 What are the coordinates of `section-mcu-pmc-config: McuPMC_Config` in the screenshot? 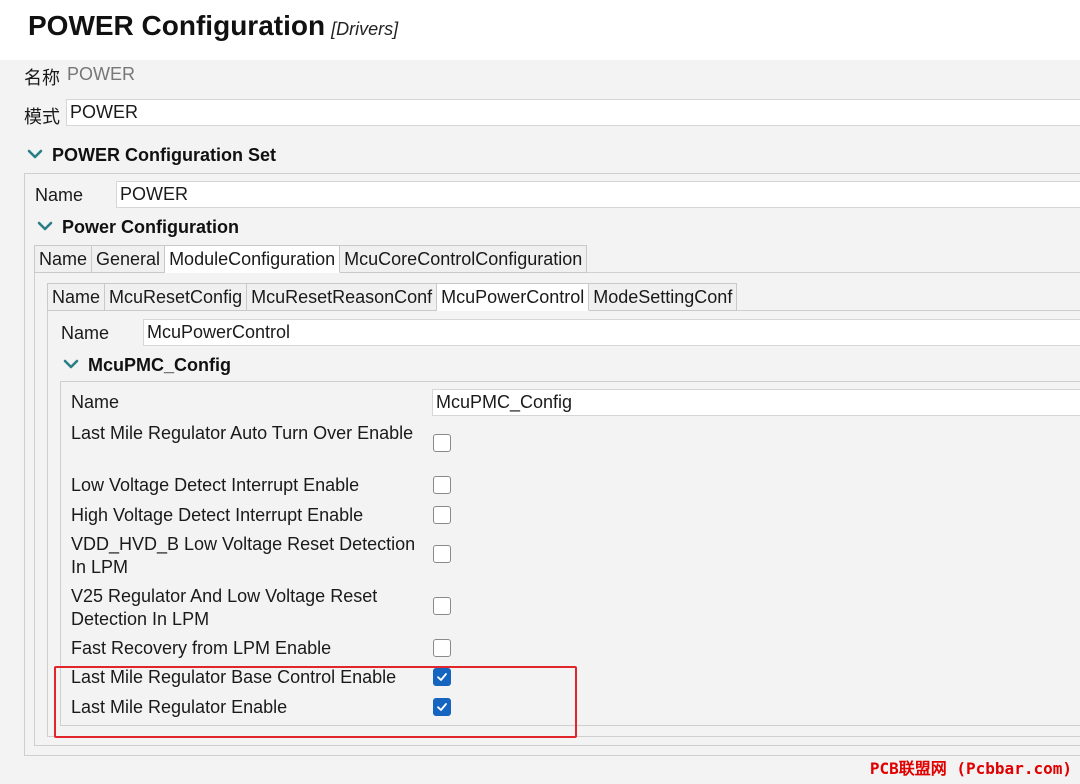 It's located at (146, 365).